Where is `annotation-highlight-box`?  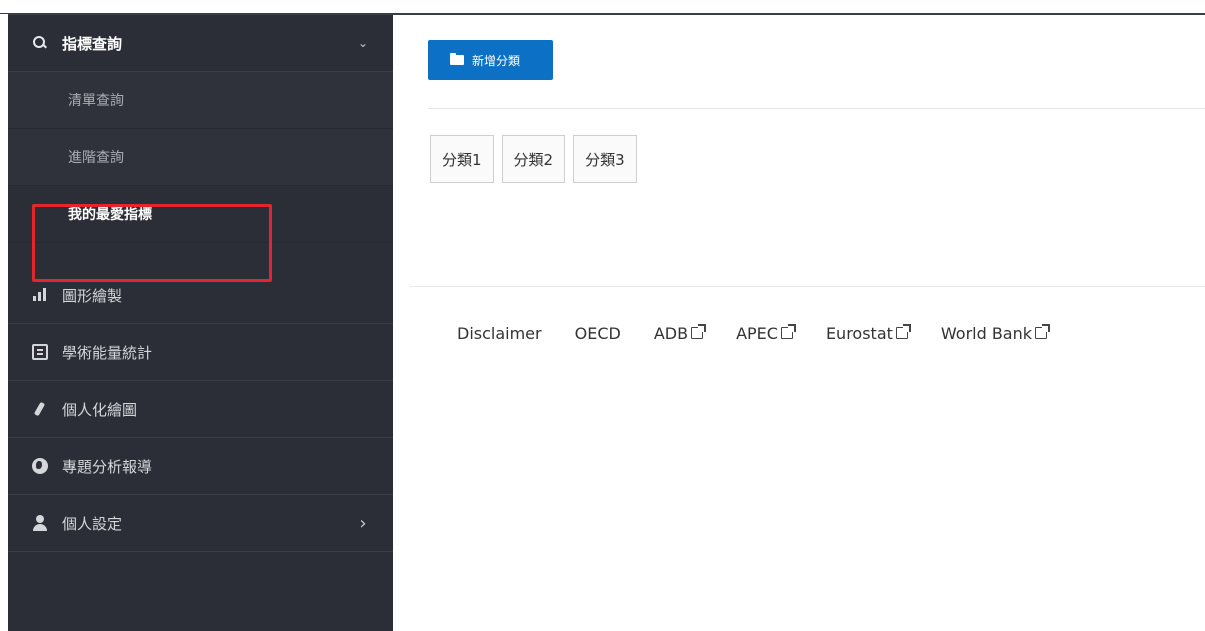 annotation-highlight-box is located at coordinates (152, 243).